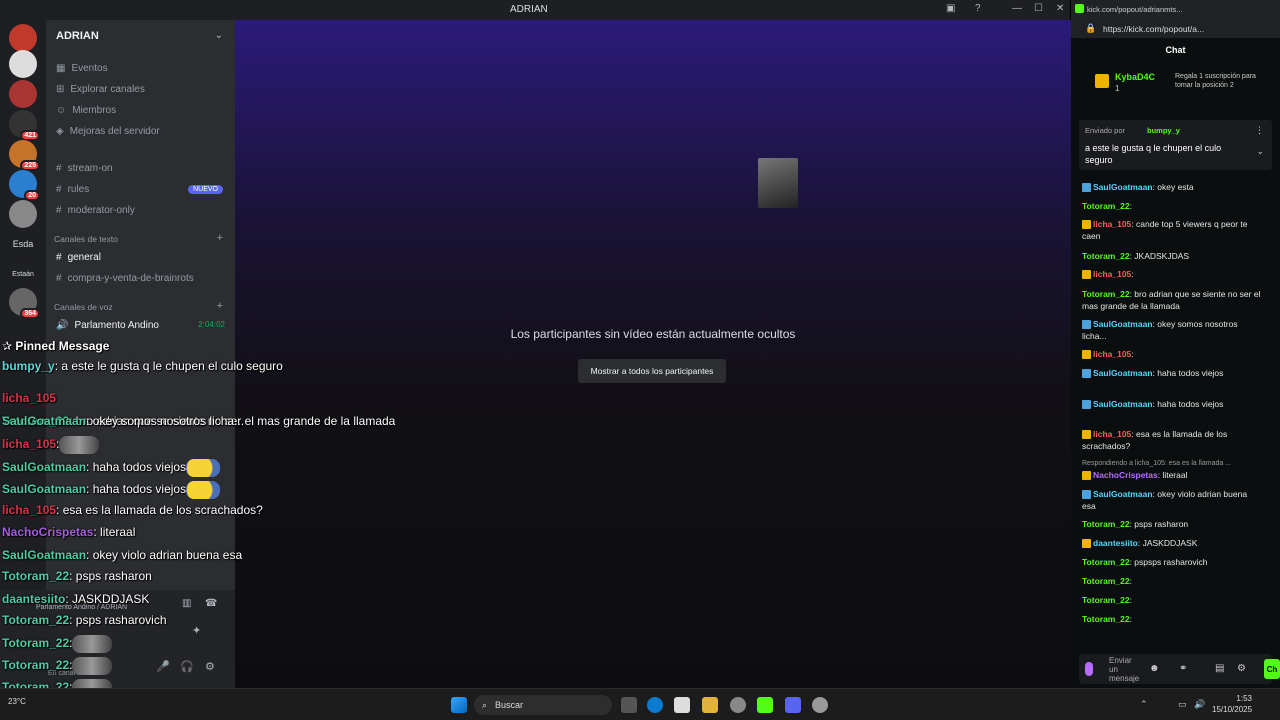 The height and width of the screenshot is (720, 1280). What do you see at coordinates (1060, 8) in the screenshot?
I see `close-icon: ✕` at bounding box center [1060, 8].